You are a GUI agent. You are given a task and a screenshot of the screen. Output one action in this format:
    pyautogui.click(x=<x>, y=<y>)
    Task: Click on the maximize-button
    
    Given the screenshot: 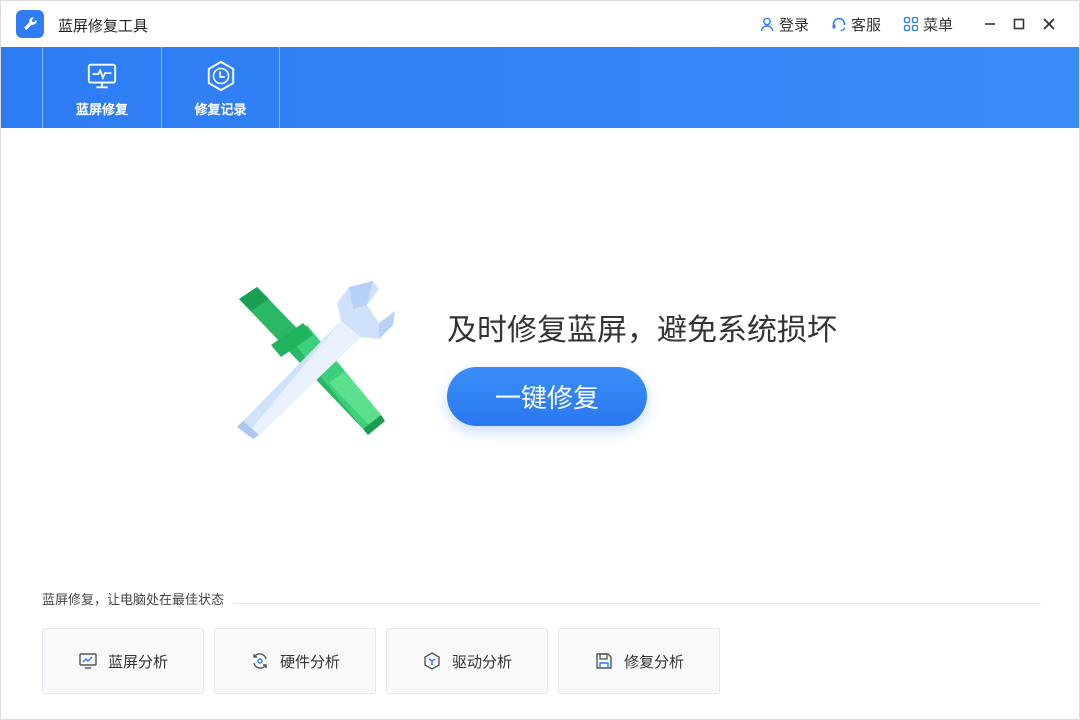 What is the action you would take?
    pyautogui.click(x=1019, y=24)
    